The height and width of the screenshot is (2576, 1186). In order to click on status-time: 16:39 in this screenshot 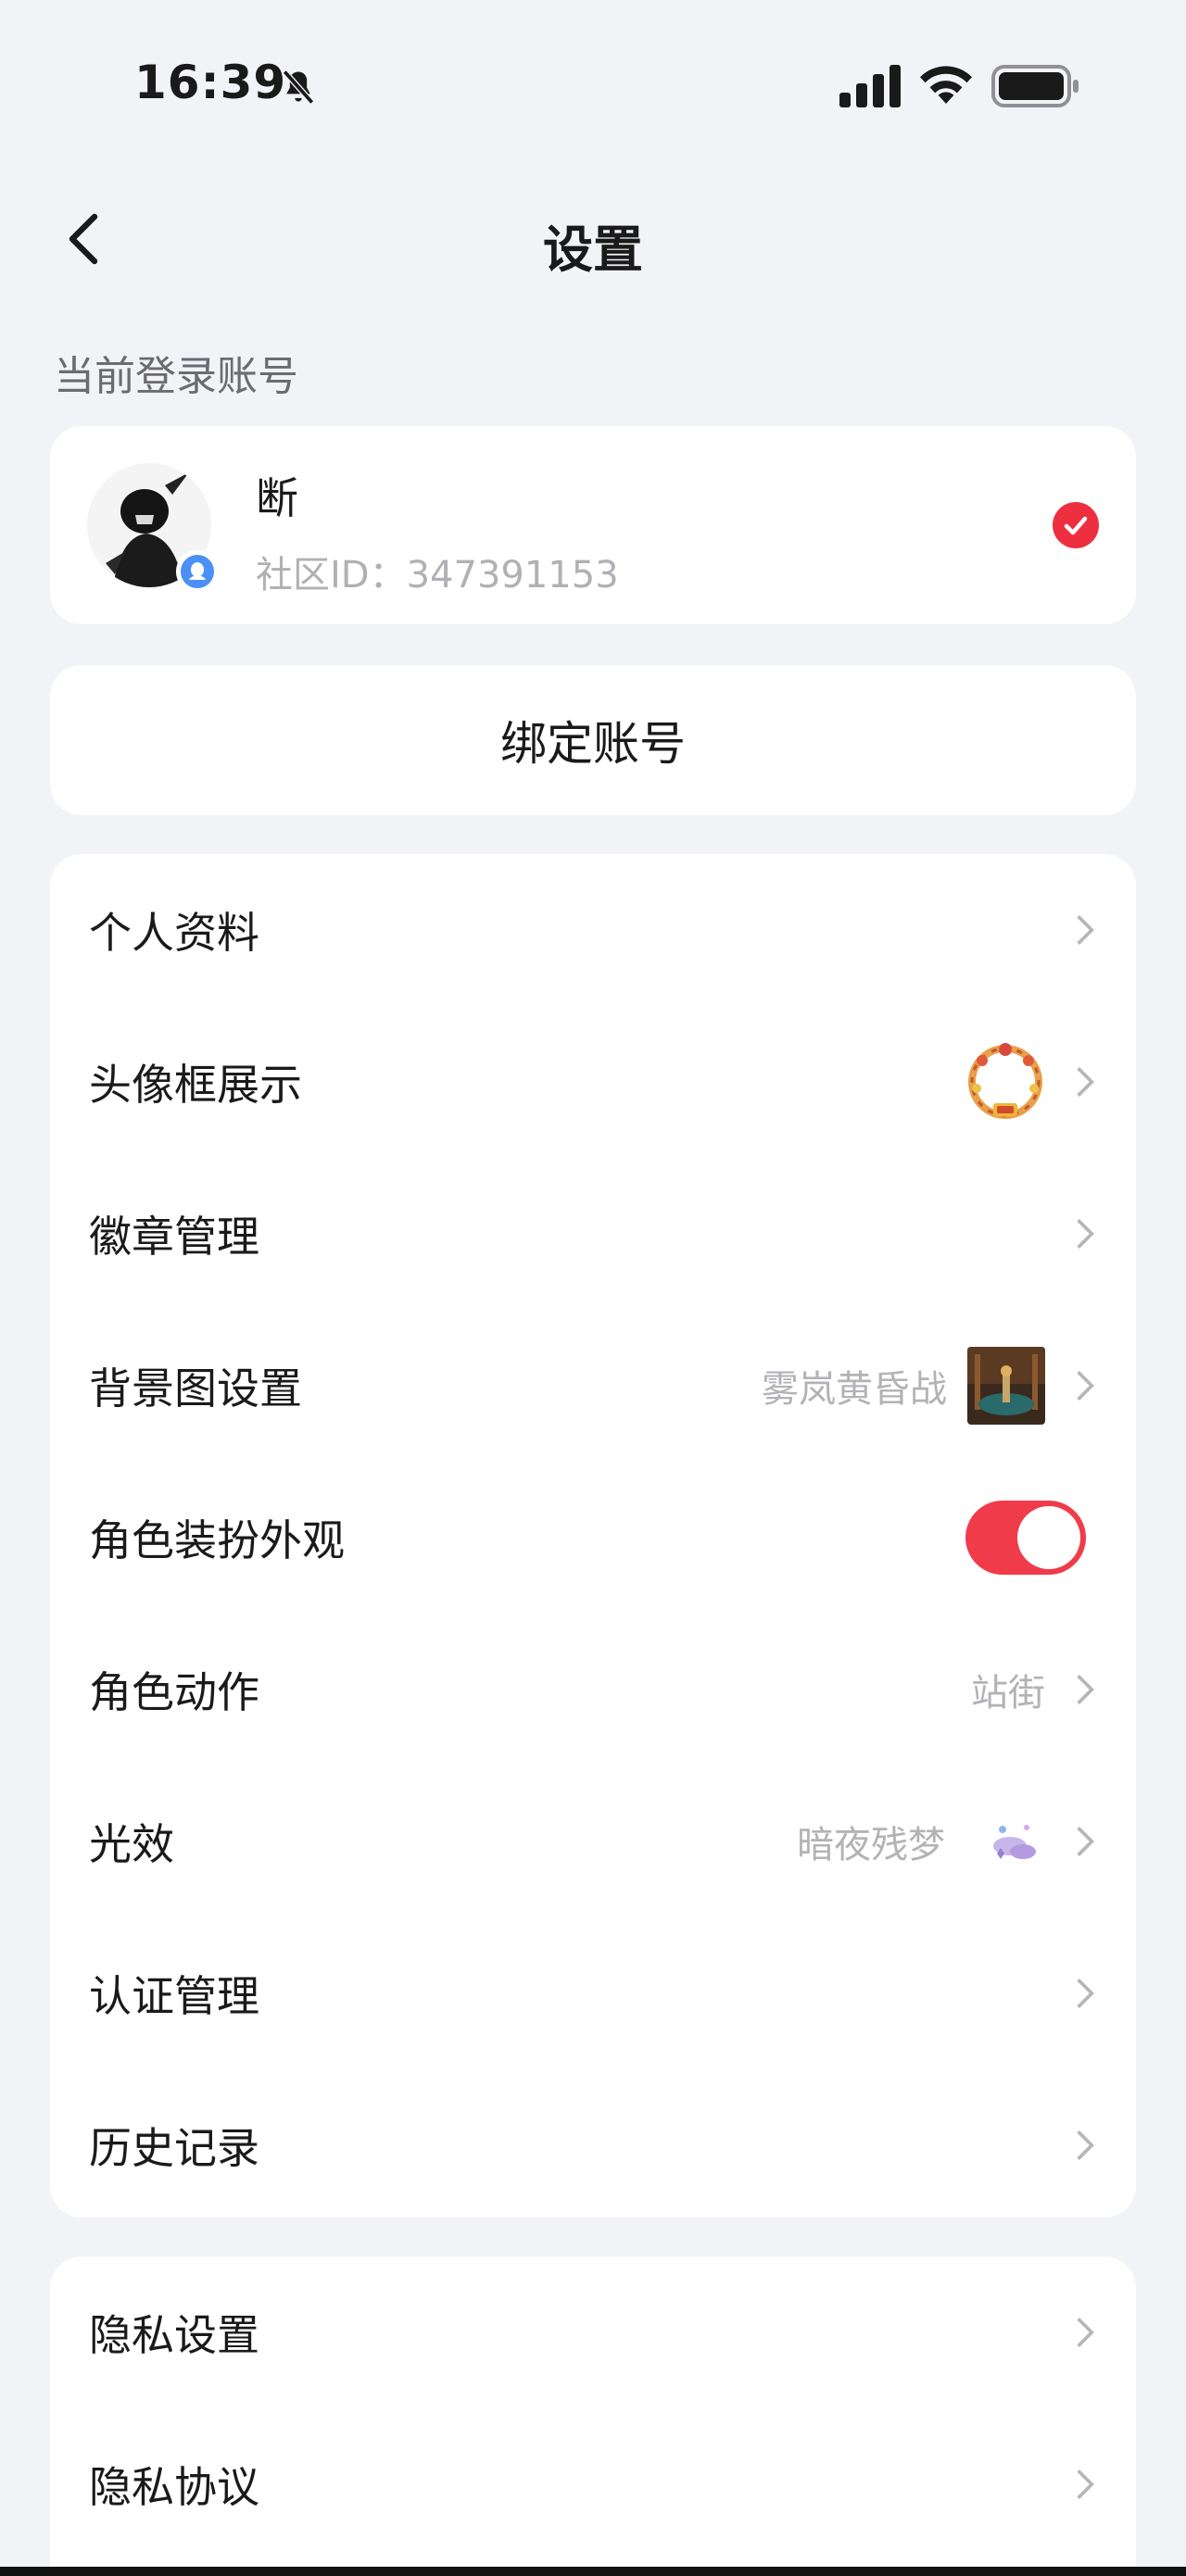, I will do `click(210, 82)`.